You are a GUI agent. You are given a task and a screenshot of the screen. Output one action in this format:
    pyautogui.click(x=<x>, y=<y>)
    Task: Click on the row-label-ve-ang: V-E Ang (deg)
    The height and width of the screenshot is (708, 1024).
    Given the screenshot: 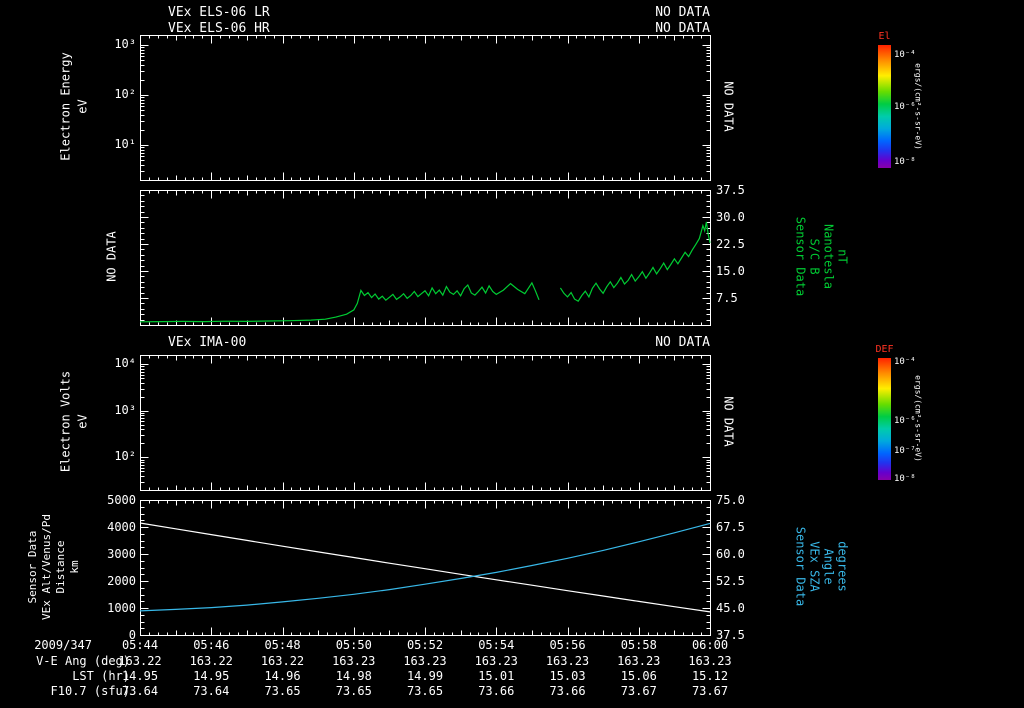 What is the action you would take?
    pyautogui.click(x=83, y=661)
    